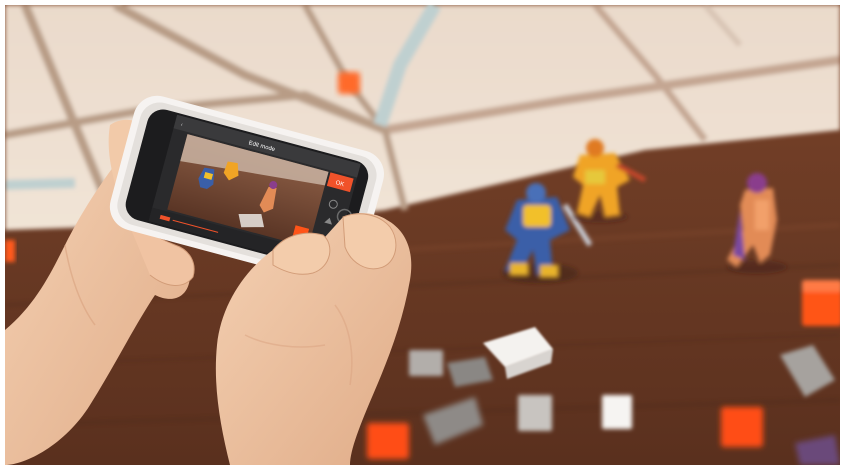 Image resolution: width=843 pixels, height=468 pixels. I want to click on brick-orange-edge, so click(10, 251).